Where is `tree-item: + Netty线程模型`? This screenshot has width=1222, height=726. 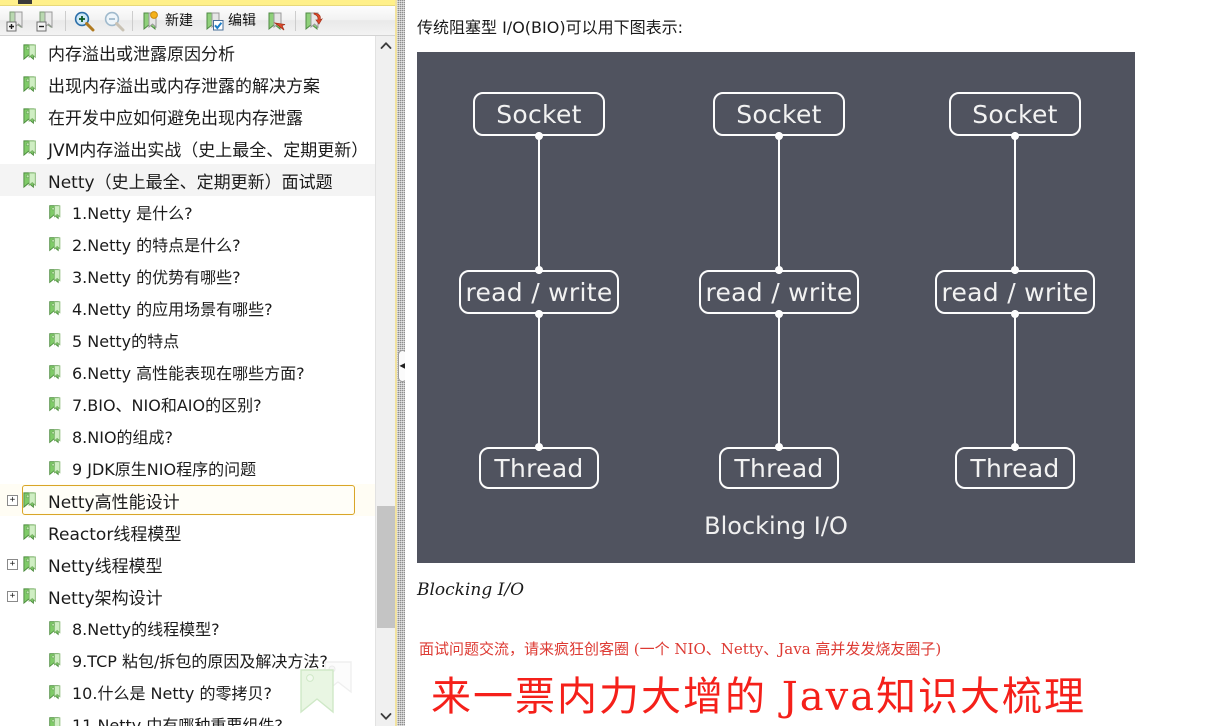
tree-item: + Netty线程模型 is located at coordinates (187, 564).